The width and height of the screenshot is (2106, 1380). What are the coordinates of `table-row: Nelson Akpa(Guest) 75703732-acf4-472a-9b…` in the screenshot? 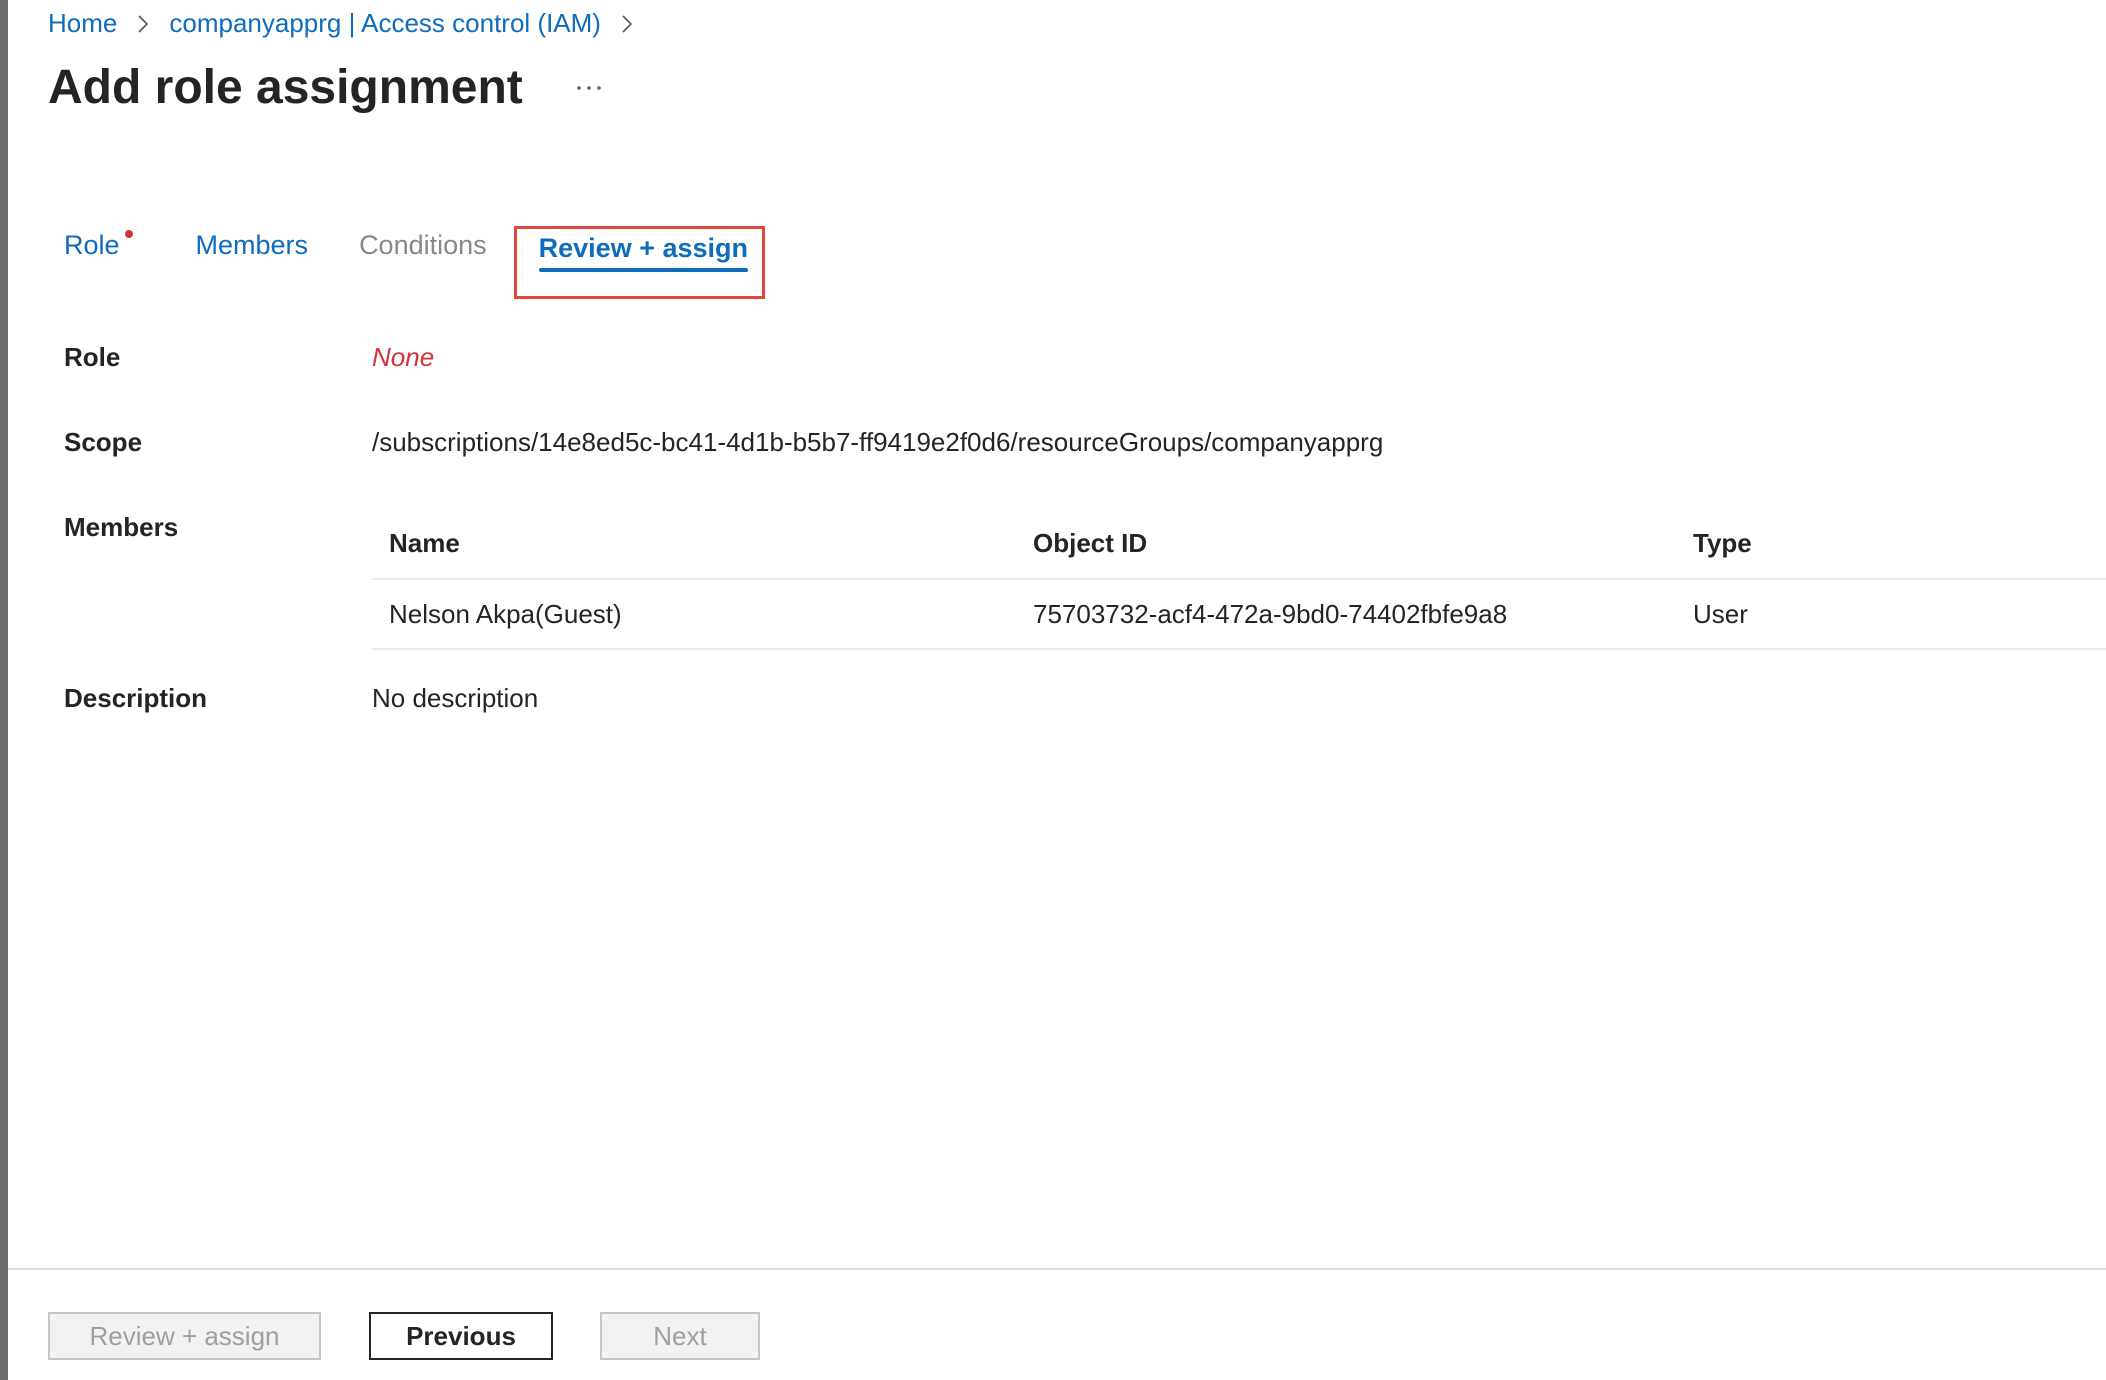 It's located at (1239, 615).